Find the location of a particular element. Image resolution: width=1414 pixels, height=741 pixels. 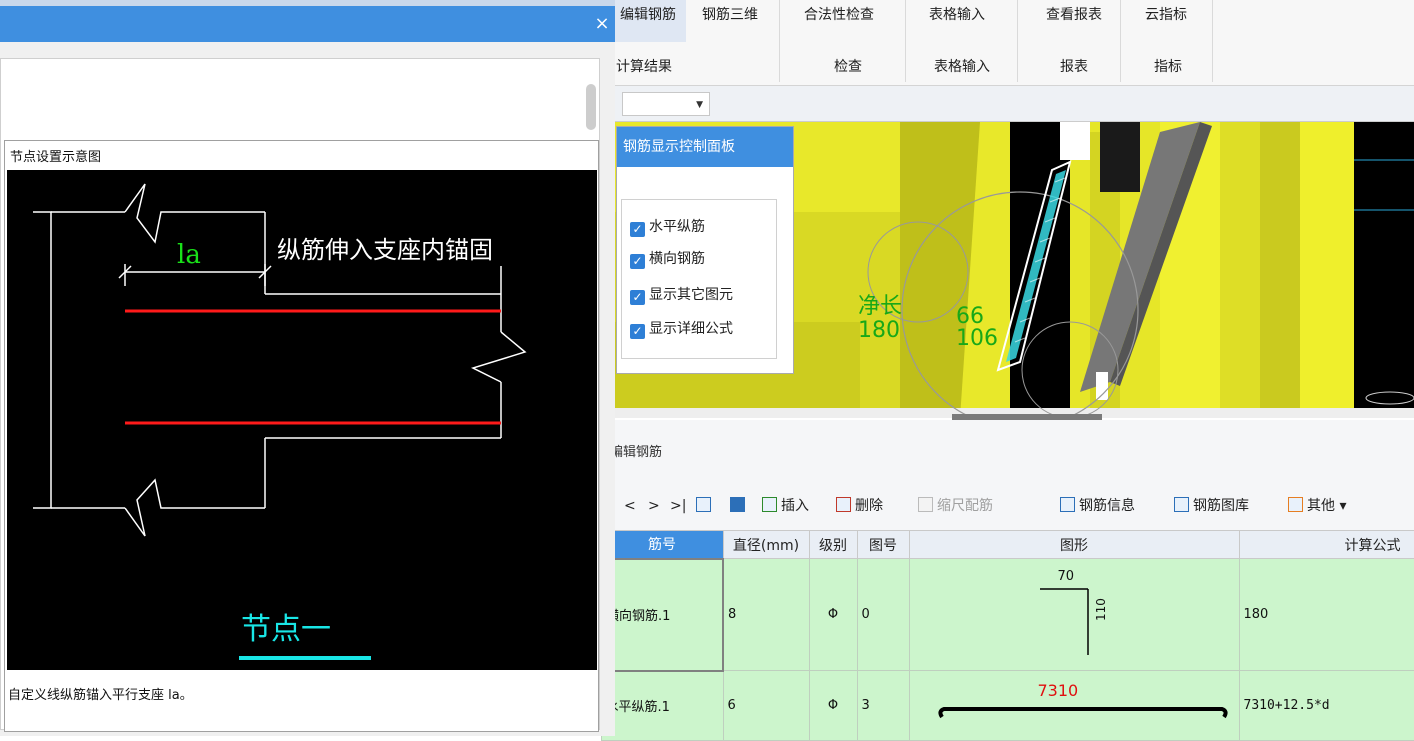

col-header-formula: 计算公式 is located at coordinates (1326, 544).